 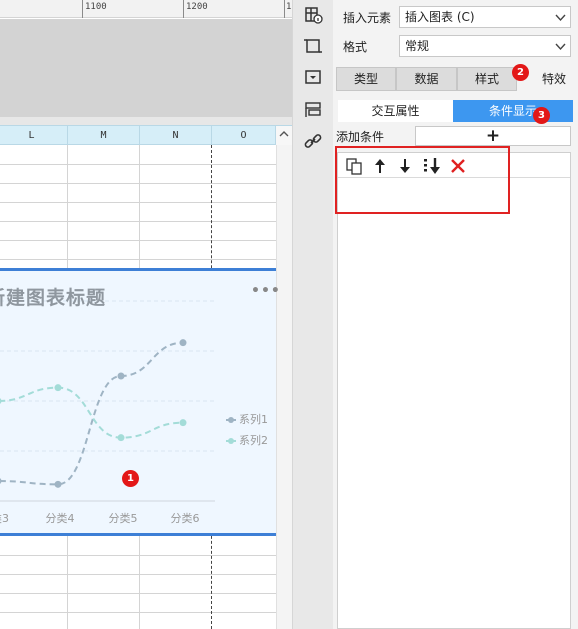 What do you see at coordinates (313, 141) in the screenshot?
I see `hyperlink-icon` at bounding box center [313, 141].